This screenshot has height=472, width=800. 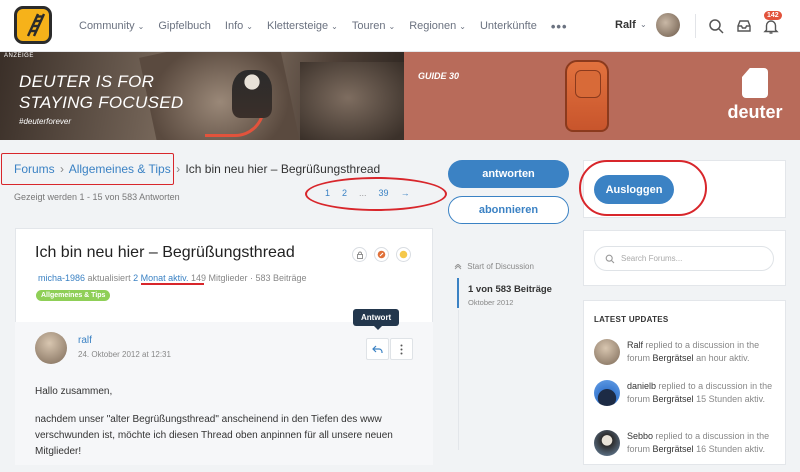 What do you see at coordinates (510, 289) in the screenshot?
I see `timeline-count: 1 von 583 Beiträge` at bounding box center [510, 289].